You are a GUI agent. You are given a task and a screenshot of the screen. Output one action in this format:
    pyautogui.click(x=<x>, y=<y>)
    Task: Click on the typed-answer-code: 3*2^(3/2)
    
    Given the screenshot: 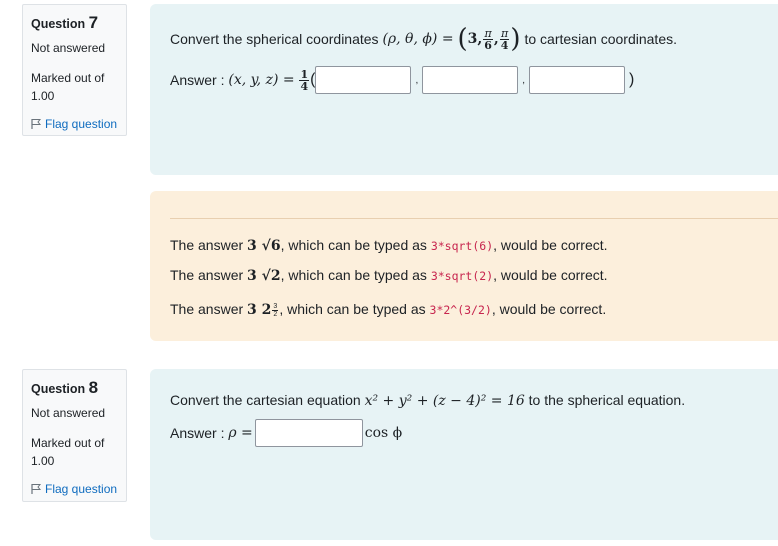 What is the action you would take?
    pyautogui.click(x=460, y=310)
    